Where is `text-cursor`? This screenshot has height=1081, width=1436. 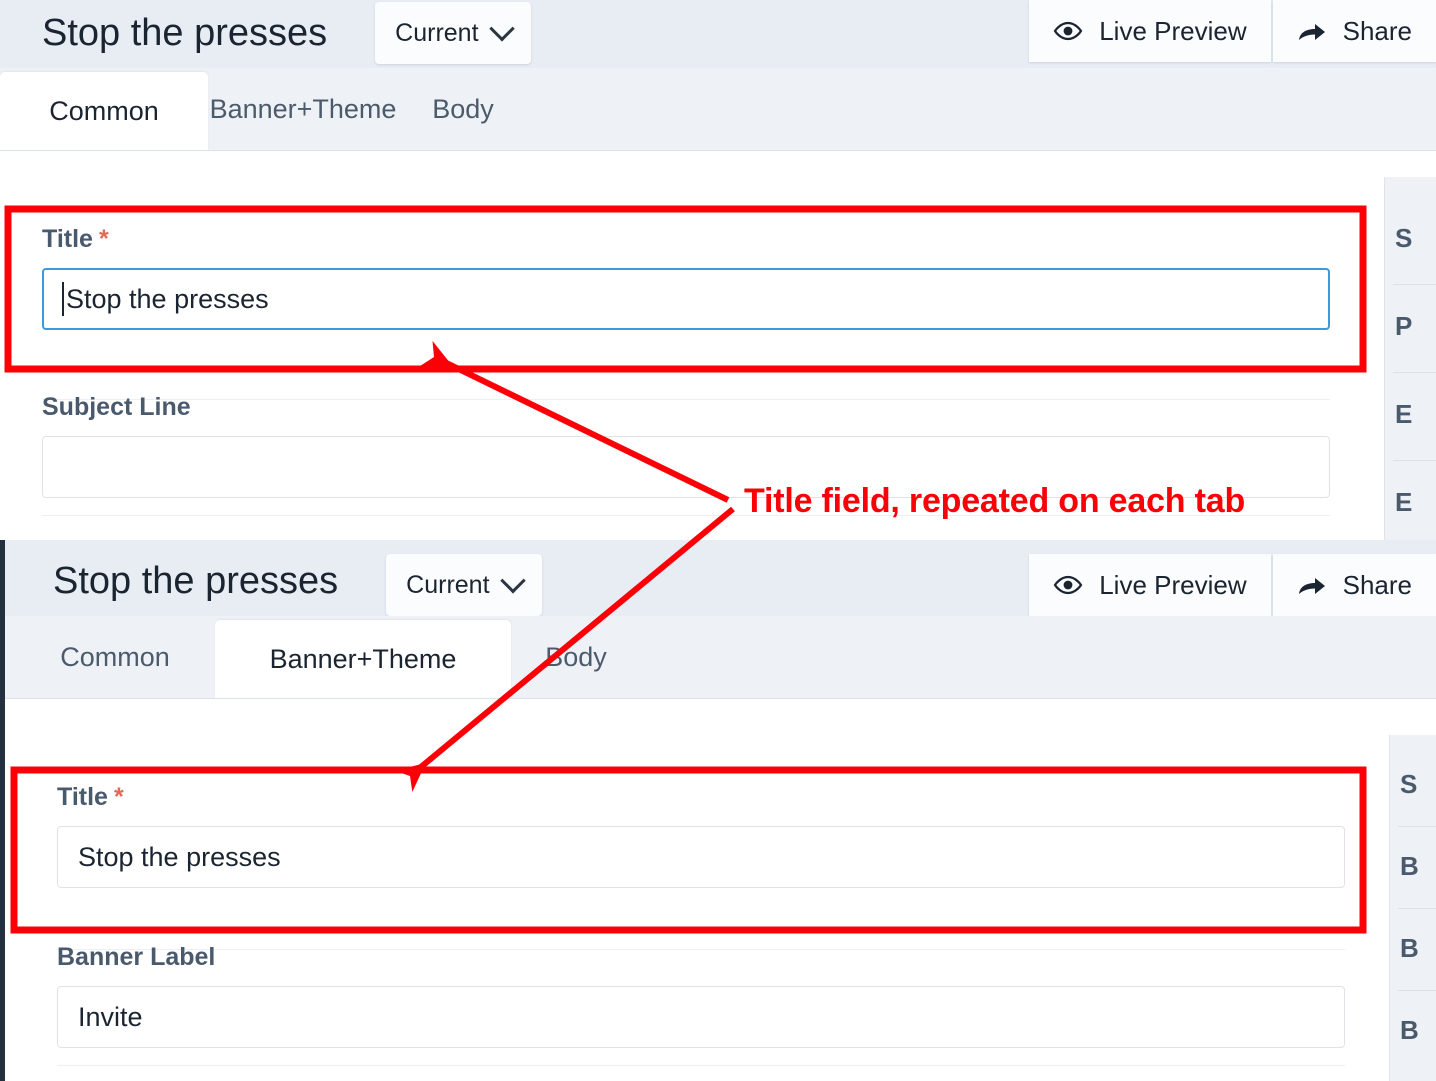
text-cursor is located at coordinates (63, 299).